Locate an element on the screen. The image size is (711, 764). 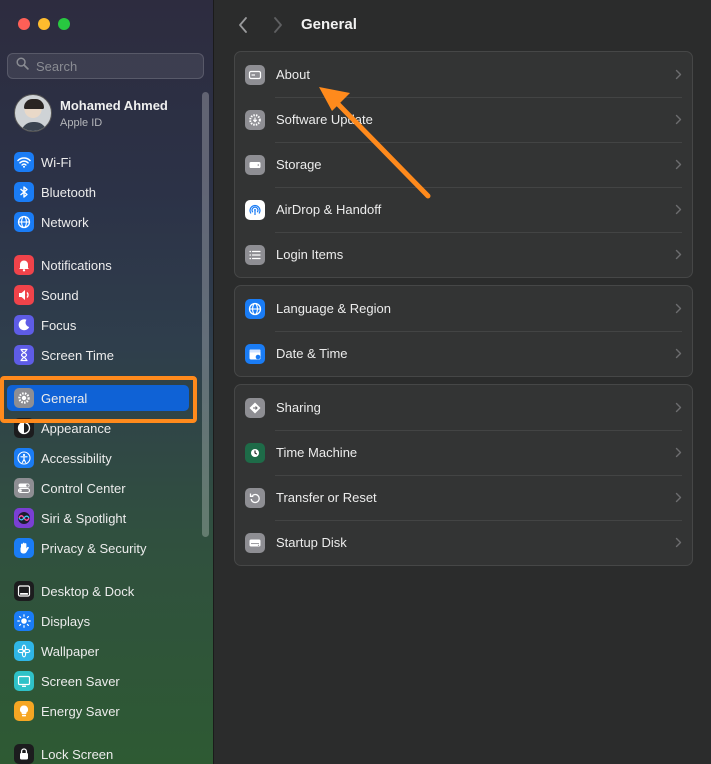
settings-row-software-update: Software Update is located at coordinates (463, 119).